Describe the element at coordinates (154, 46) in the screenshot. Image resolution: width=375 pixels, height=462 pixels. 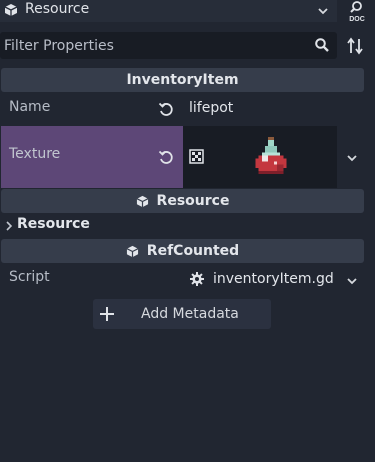
I see `filter-properties-input` at that location.